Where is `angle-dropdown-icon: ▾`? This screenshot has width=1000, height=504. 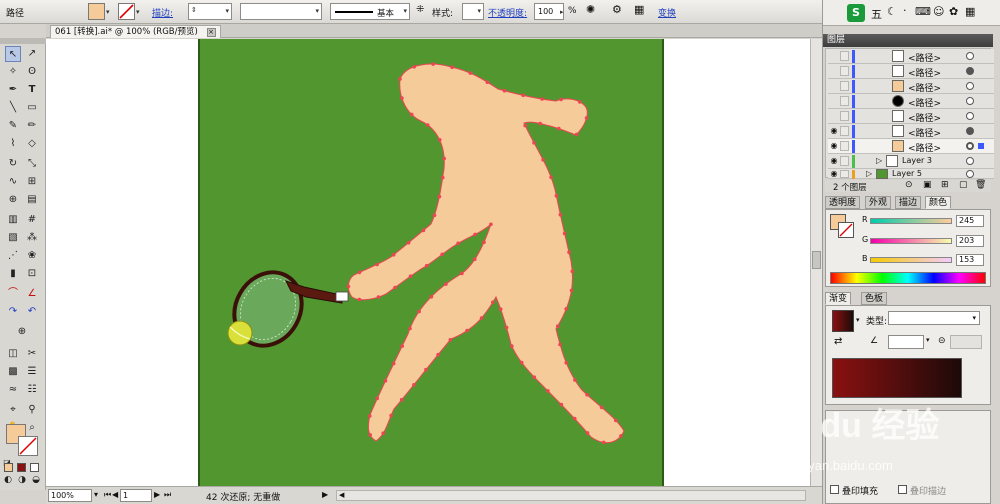 angle-dropdown-icon: ▾ is located at coordinates (928, 340).